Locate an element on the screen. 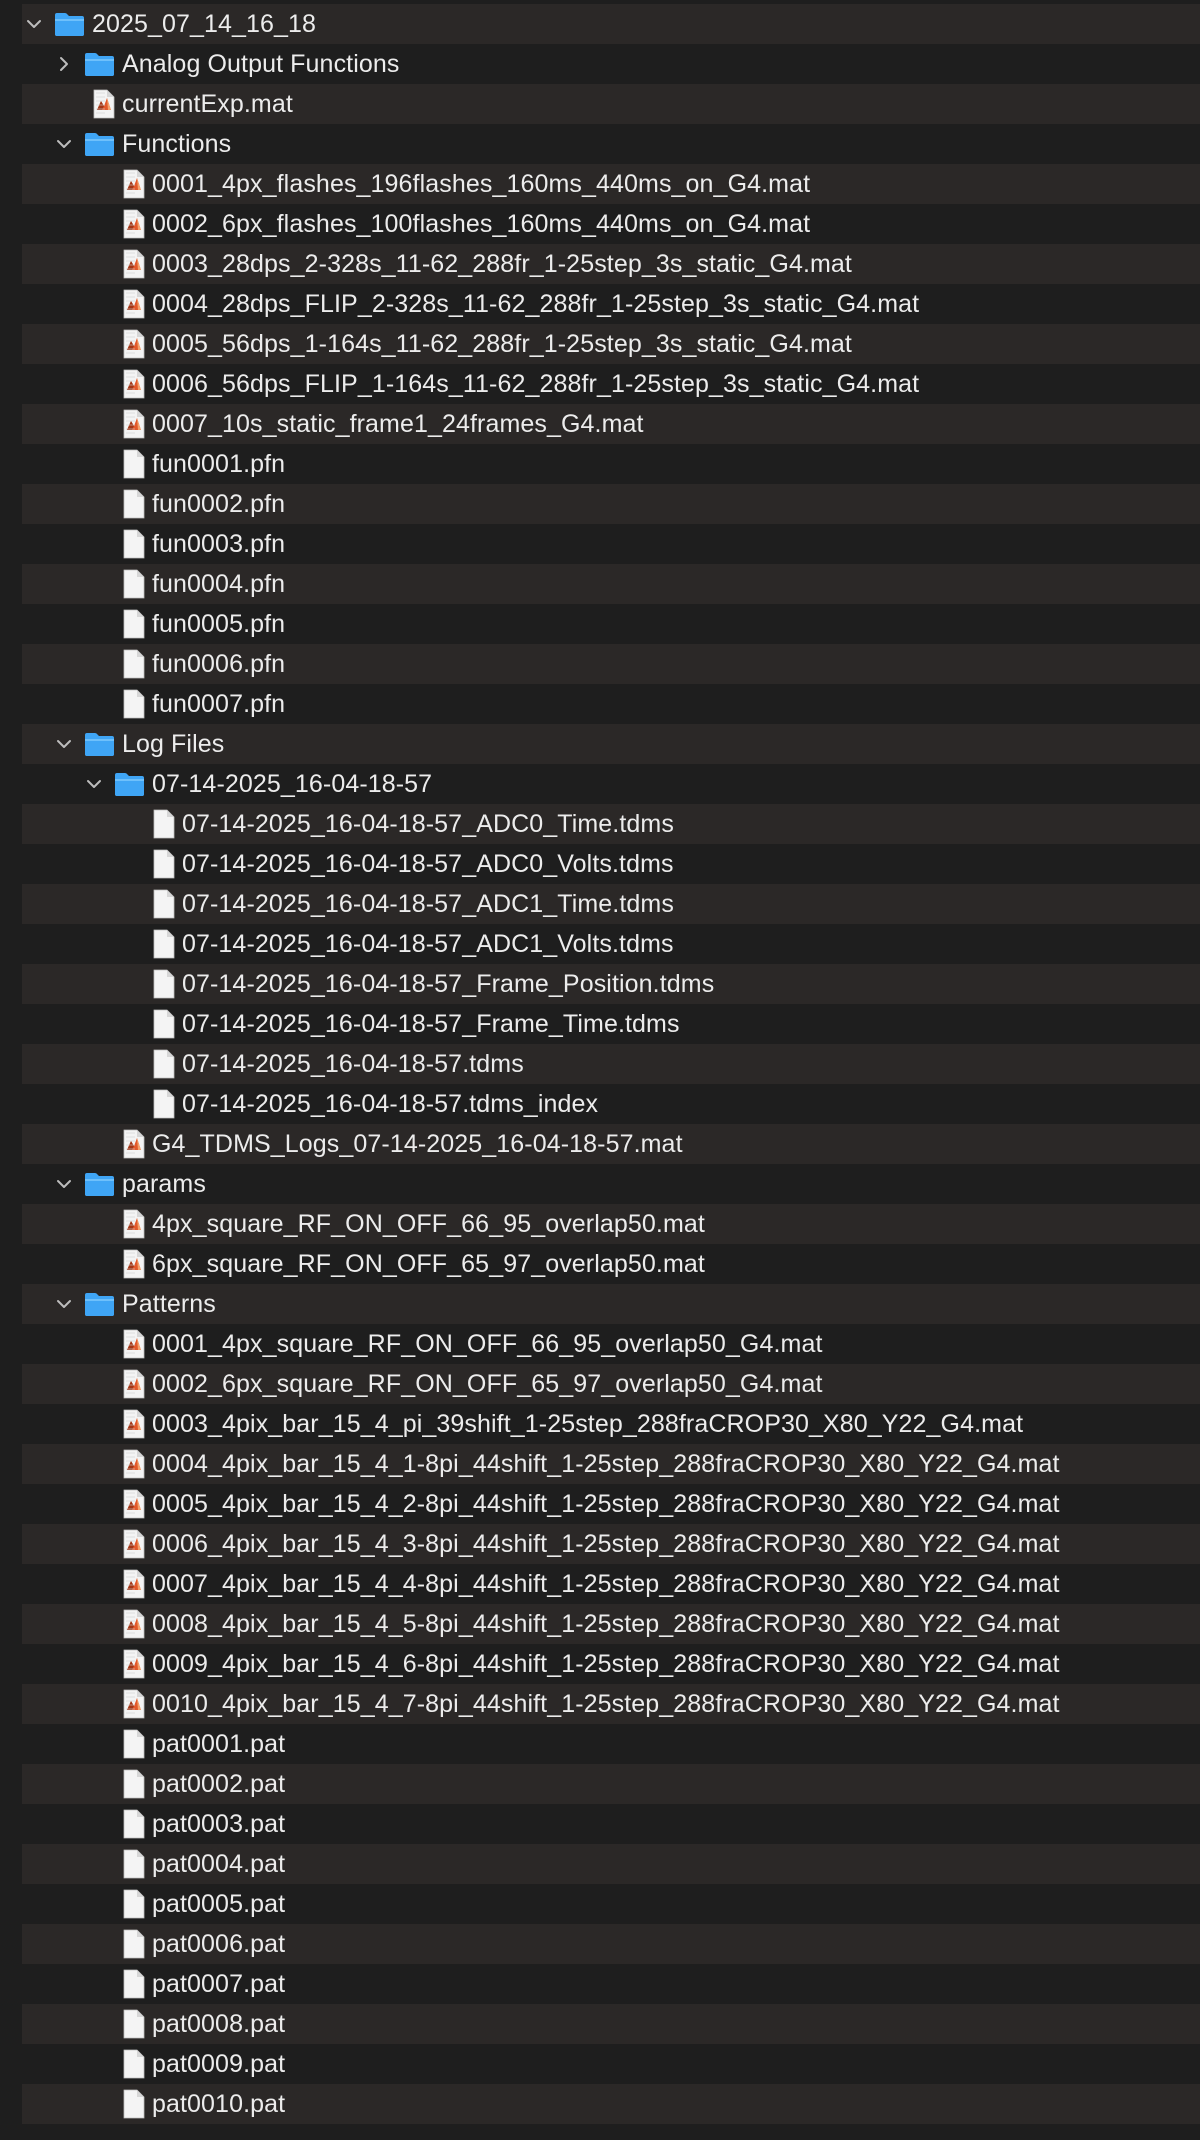 The image size is (1200, 2140). tree-file-row: fun0007.pfn is located at coordinates (611, 704).